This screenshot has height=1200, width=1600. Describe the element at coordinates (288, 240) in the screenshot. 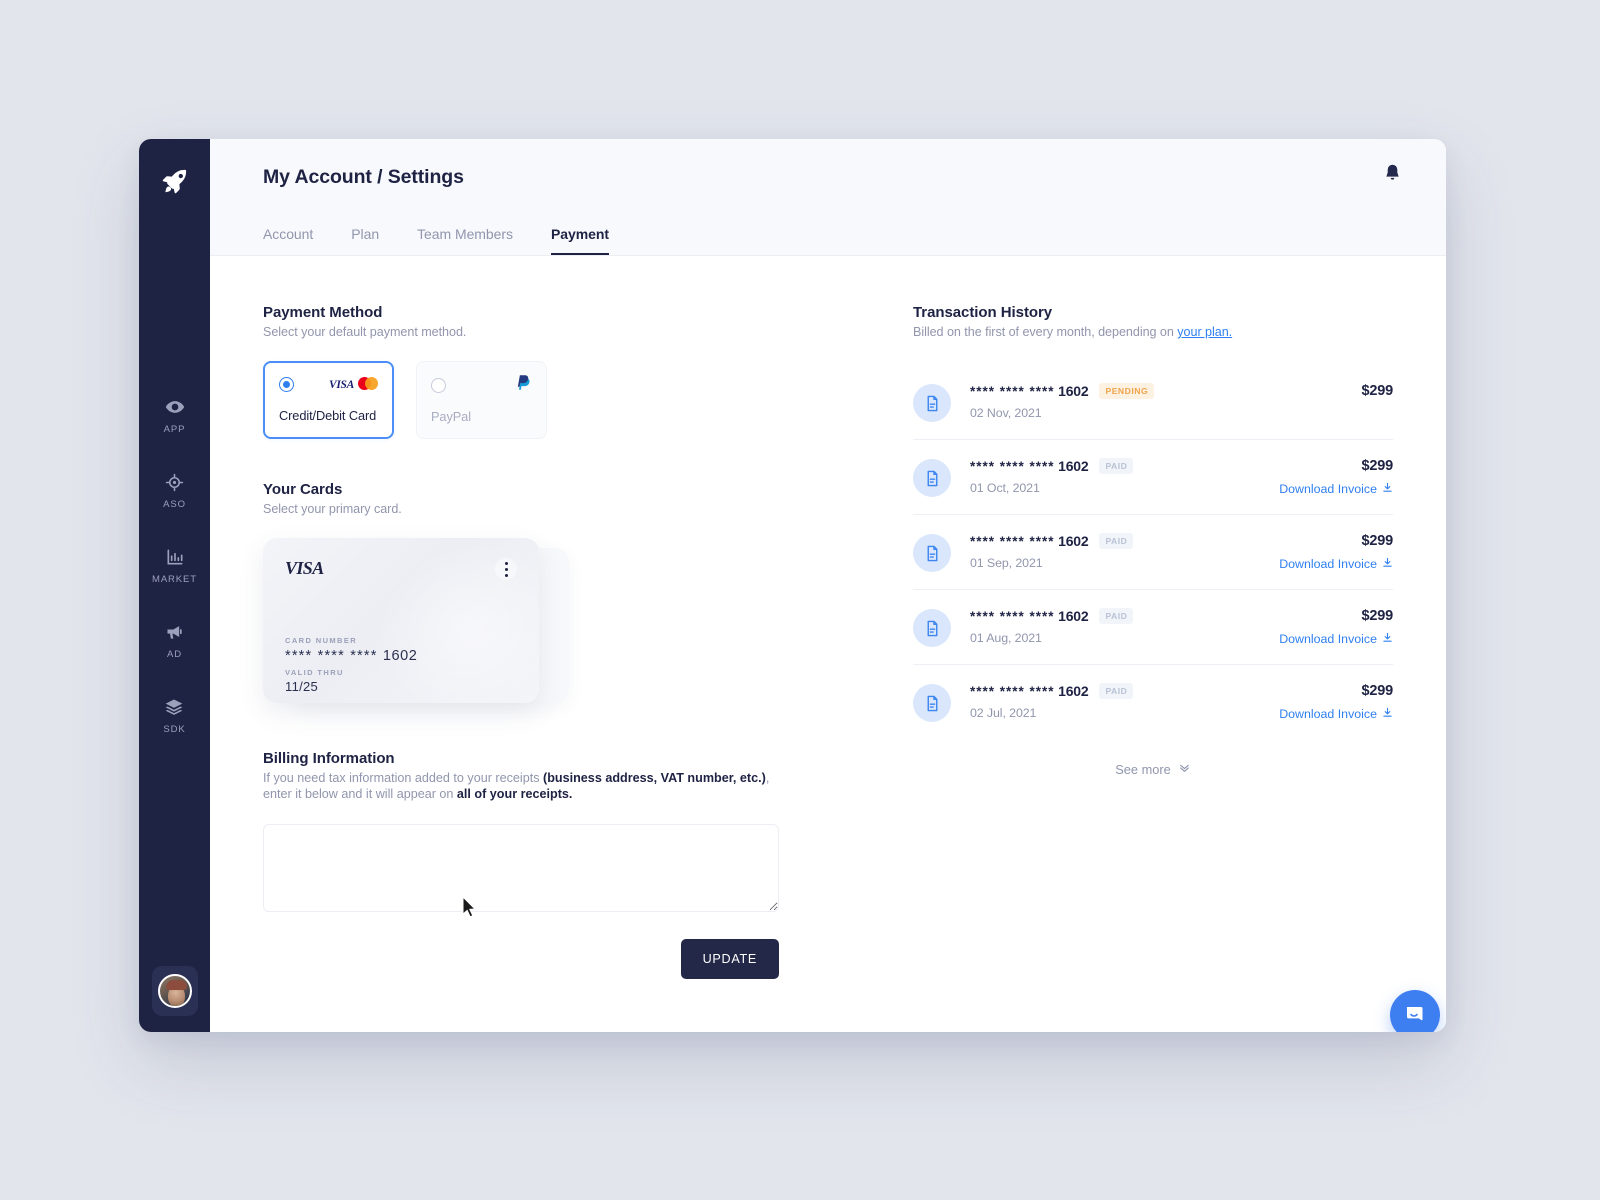

I see `tab-account: Account` at that location.